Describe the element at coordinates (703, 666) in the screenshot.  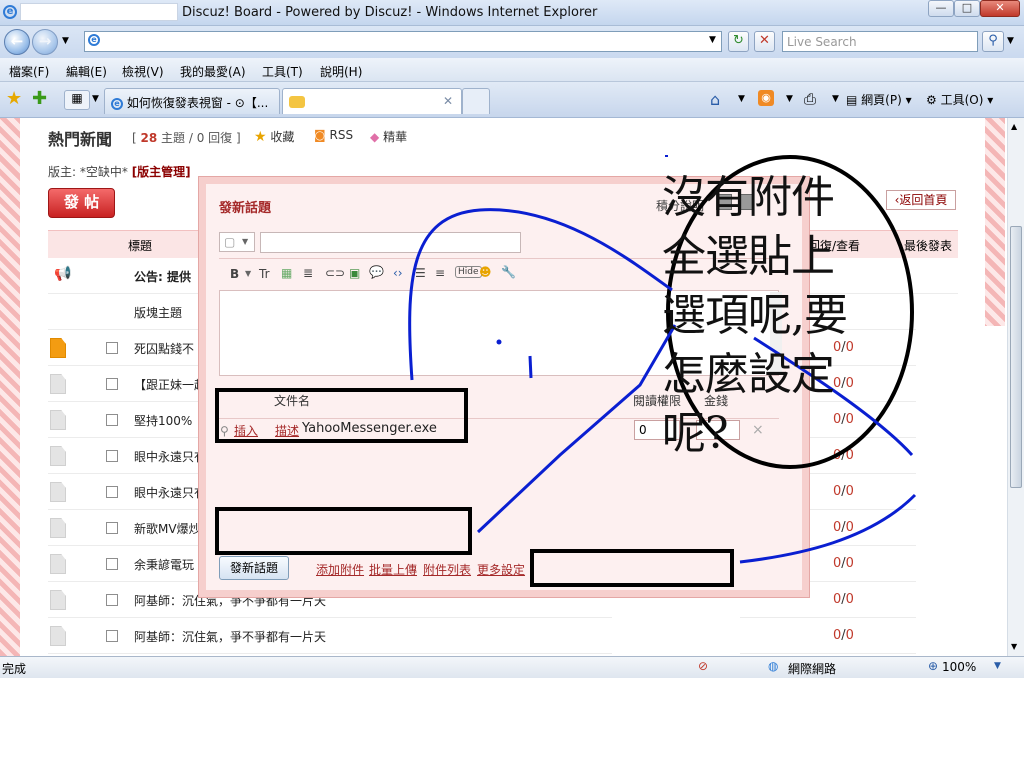
I see `popup-blocker-icon: ⊘` at that location.